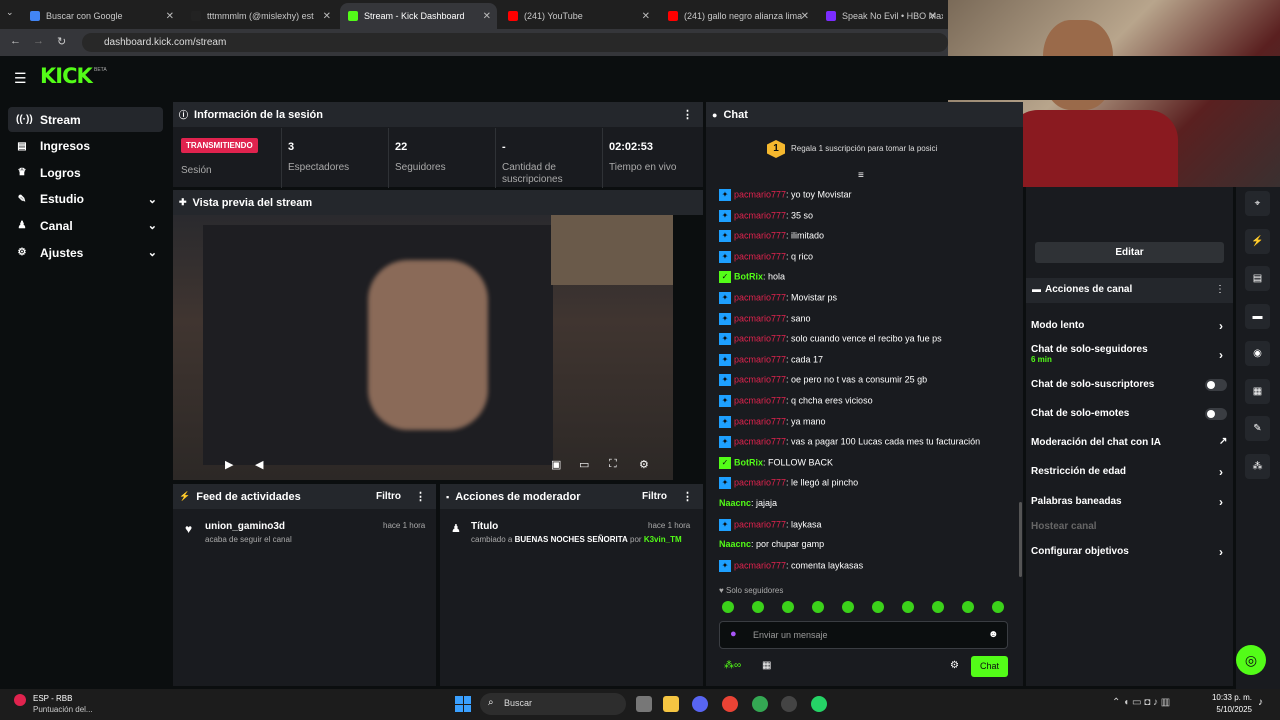 This screenshot has width=1280, height=720. I want to click on stream-preview-video: ▶ ◀ ▣ ▭ ⛶ ⚙, so click(423, 347).